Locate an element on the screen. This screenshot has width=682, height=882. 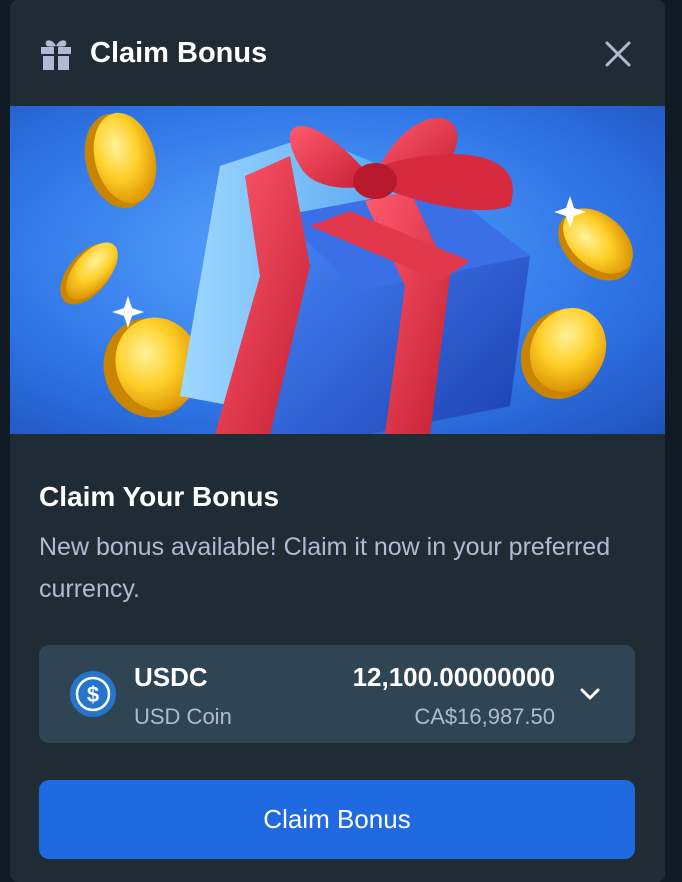
modal-title: Claim Bonus is located at coordinates (179, 53).